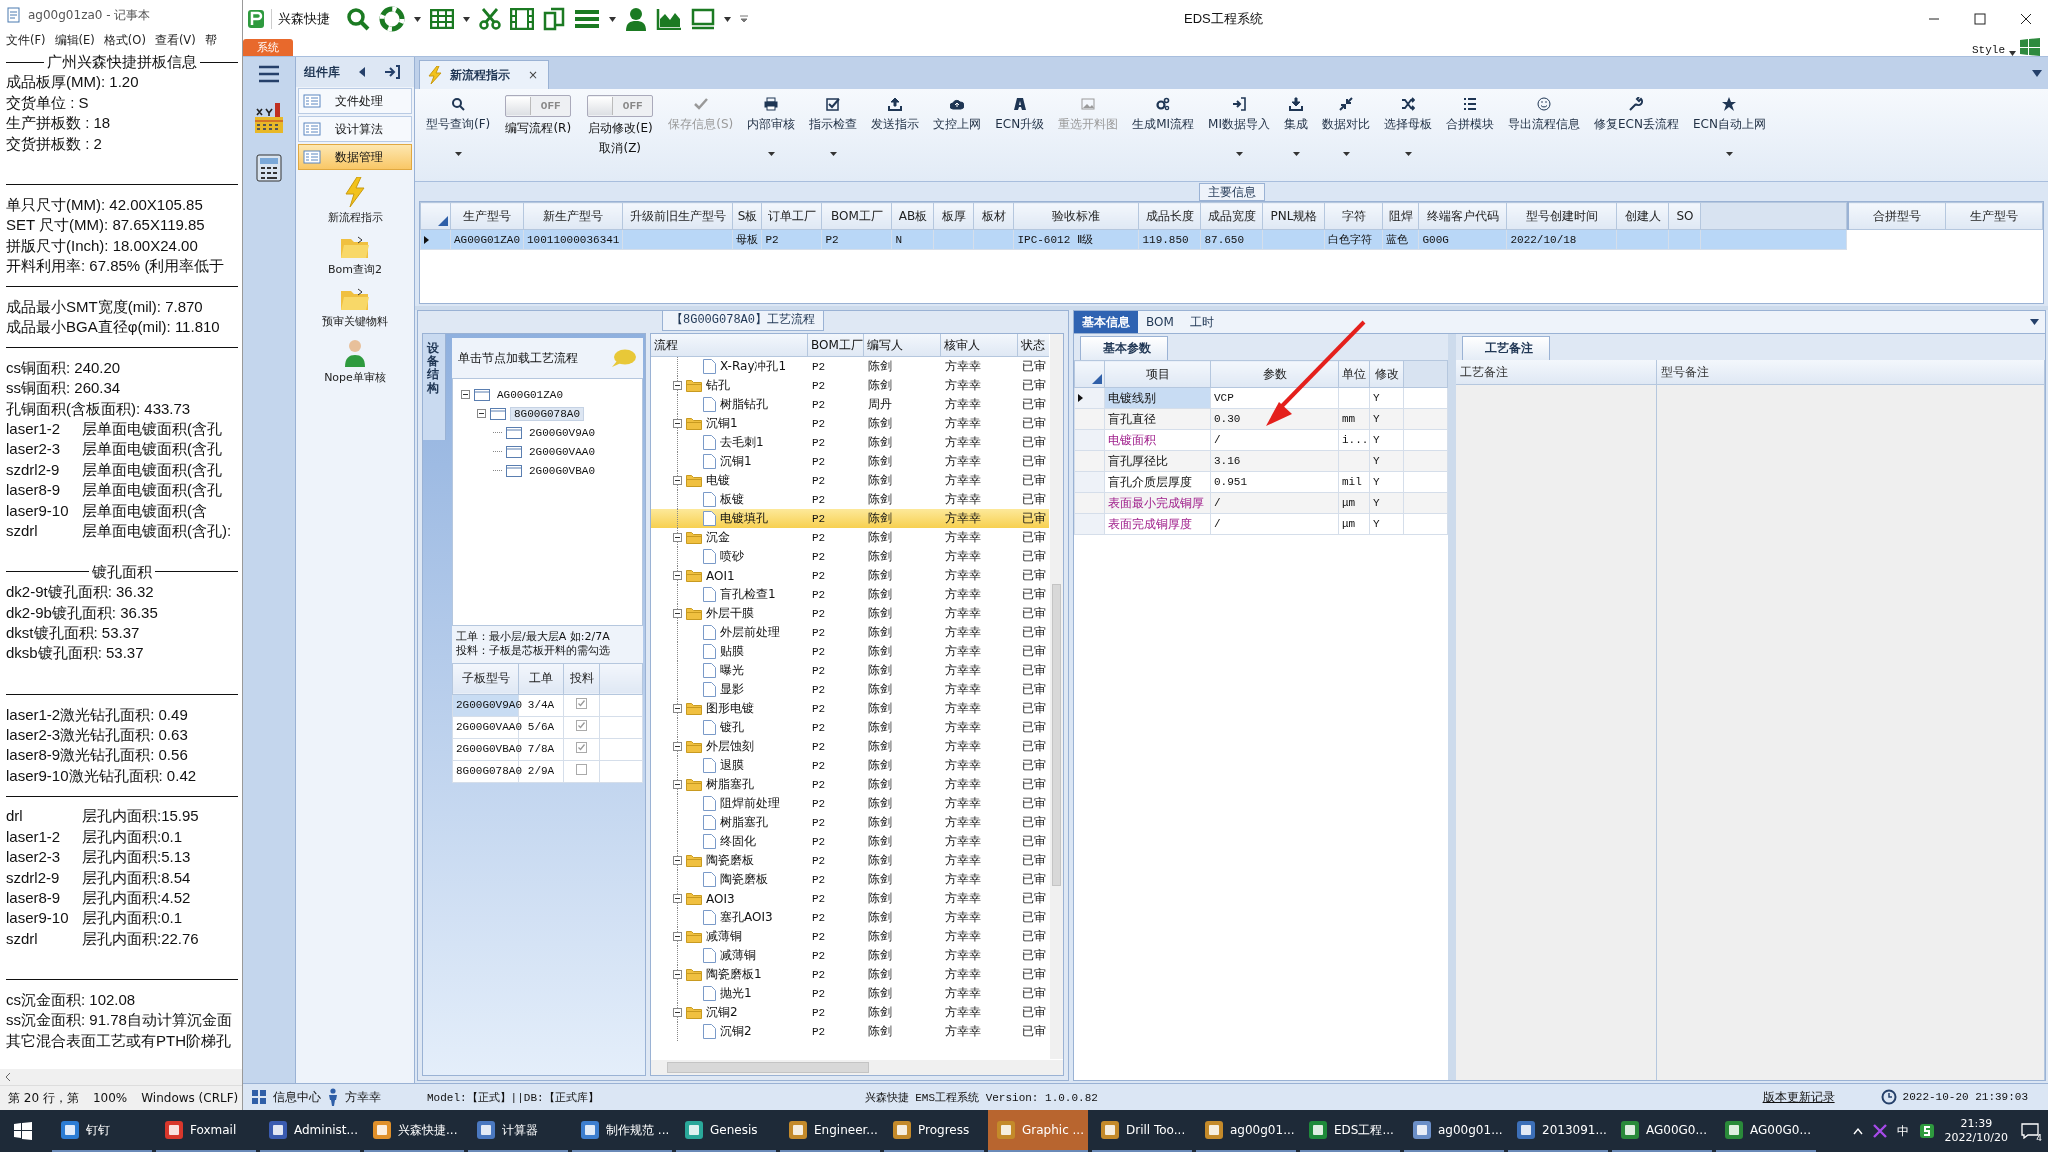 The height and width of the screenshot is (1152, 2048). I want to click on table-row: 外层干膜 P2 陈剑 方幸幸 已审, so click(850, 613).